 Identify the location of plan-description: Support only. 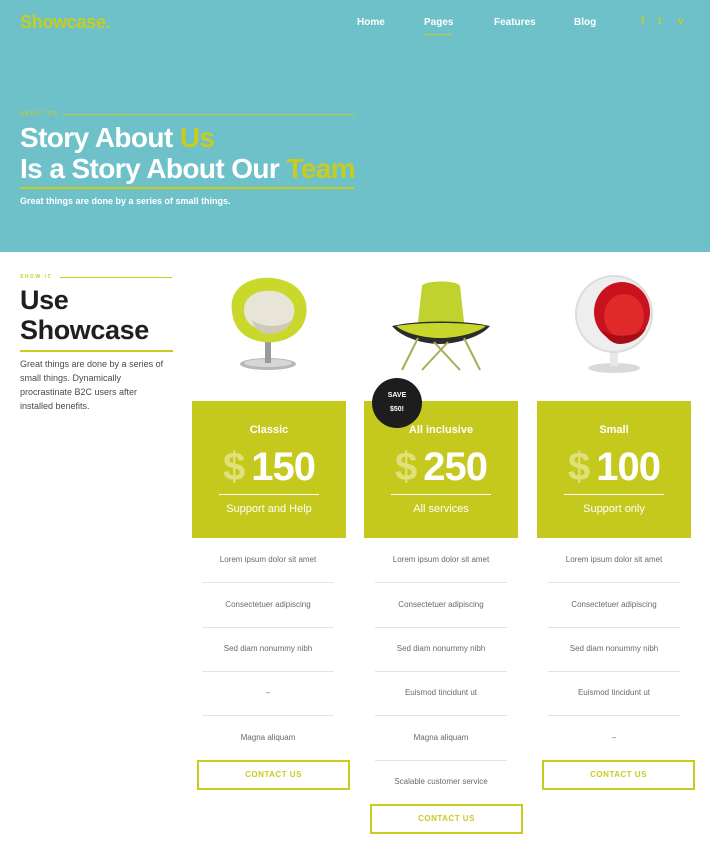
(614, 509).